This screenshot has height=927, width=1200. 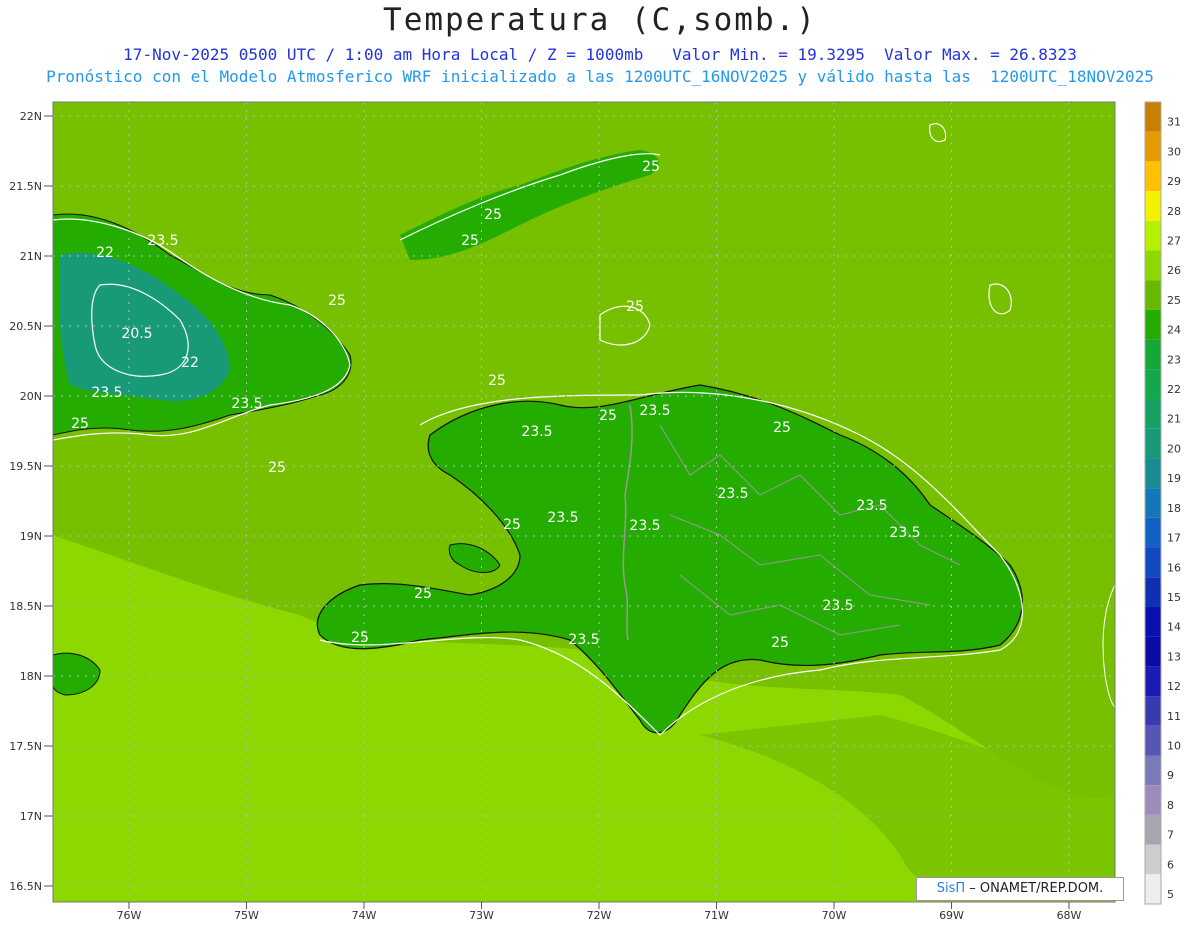 I want to click on colorbar-label: 27, so click(x=1174, y=241).